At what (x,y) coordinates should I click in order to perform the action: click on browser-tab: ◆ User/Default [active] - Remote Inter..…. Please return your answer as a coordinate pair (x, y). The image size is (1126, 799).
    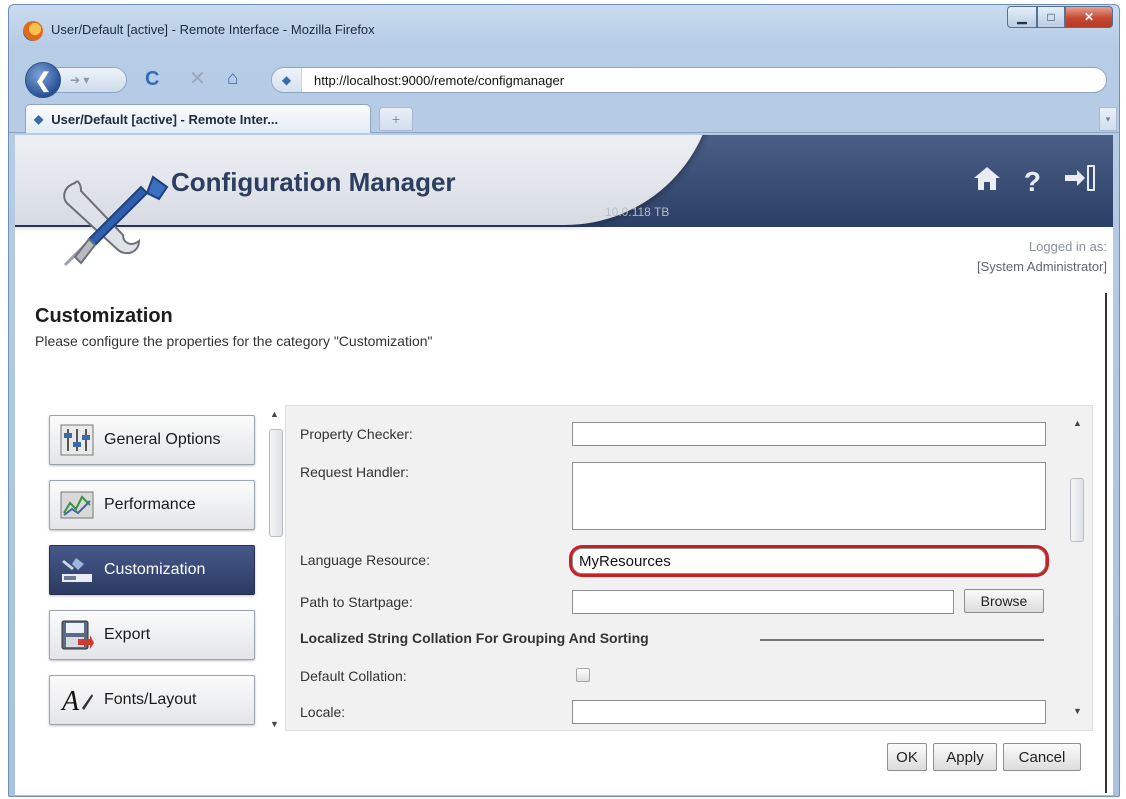
    Looking at the image, I should click on (198, 118).